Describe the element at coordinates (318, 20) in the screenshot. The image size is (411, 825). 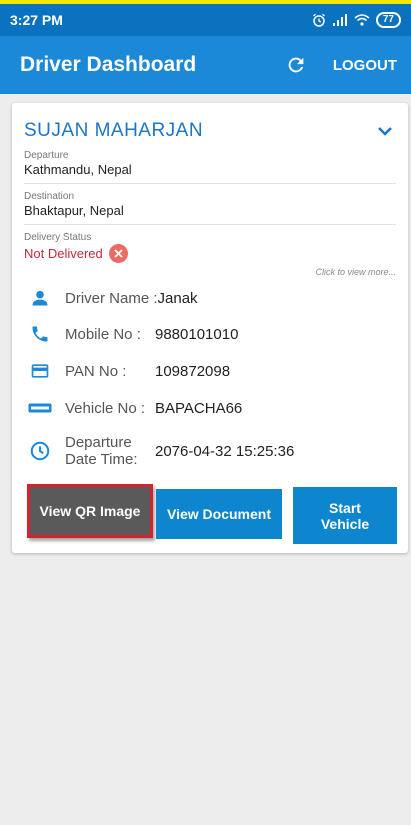
I see `alarm-icon` at that location.